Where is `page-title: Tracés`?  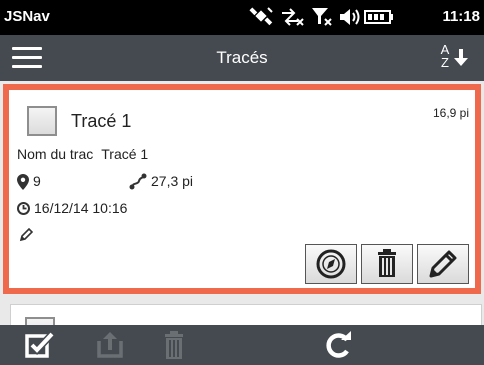 page-title: Tracés is located at coordinates (242, 57).